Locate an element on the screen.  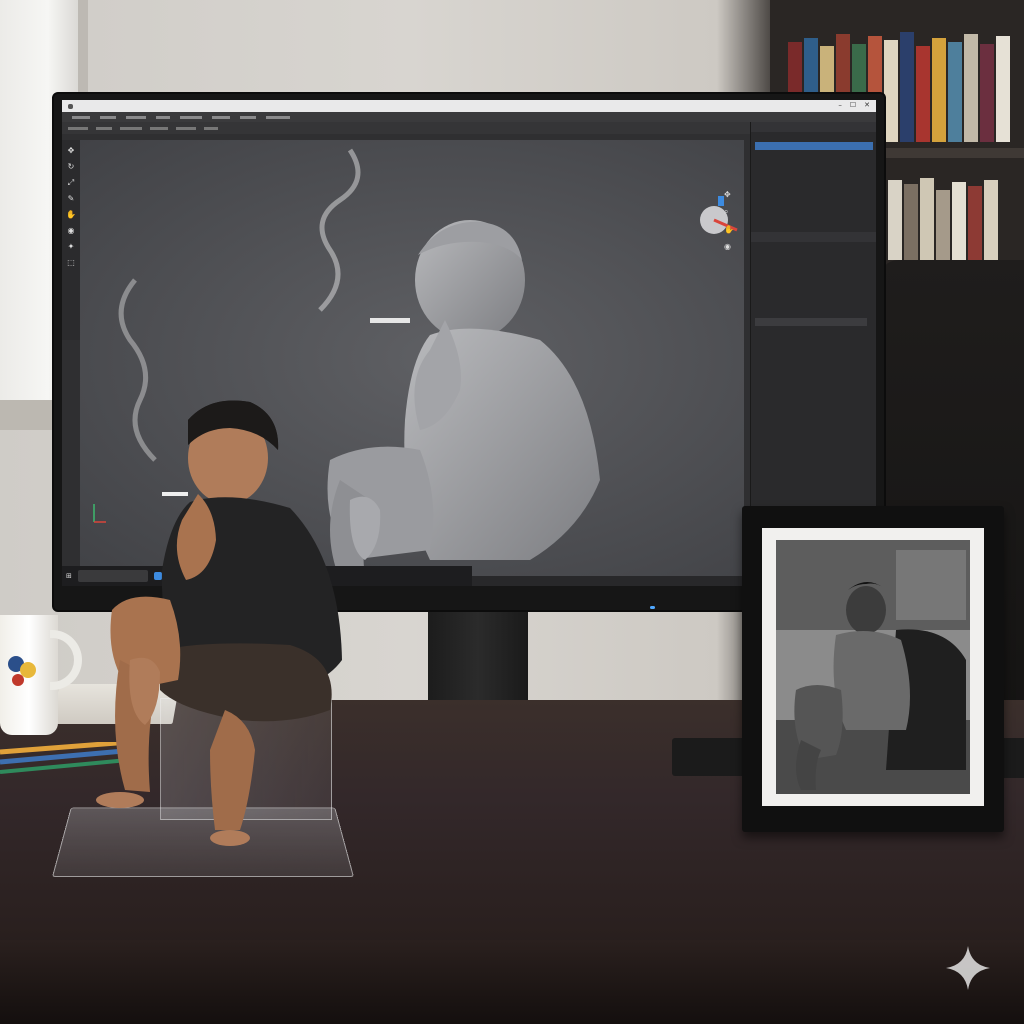
title-bar: – ☐ ✕ is located at coordinates (469, 106).